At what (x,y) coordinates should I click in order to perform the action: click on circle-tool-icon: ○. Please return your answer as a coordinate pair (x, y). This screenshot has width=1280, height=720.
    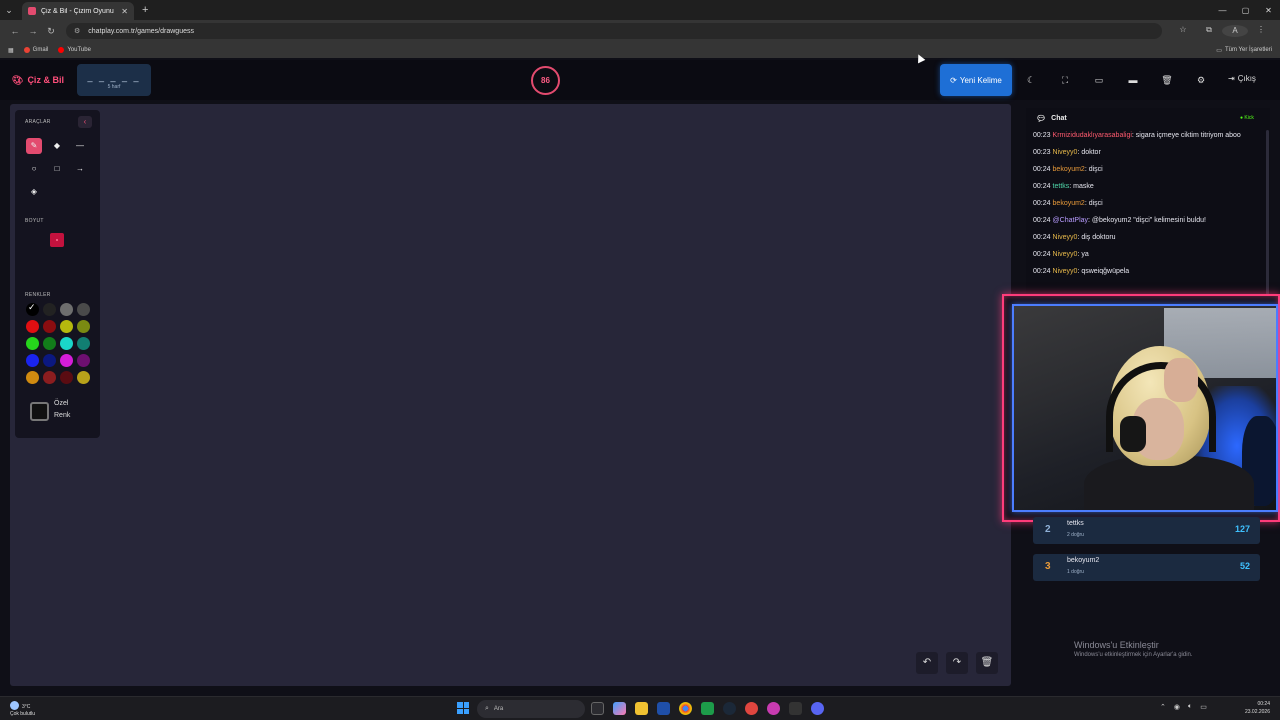
    Looking at the image, I should click on (34, 169).